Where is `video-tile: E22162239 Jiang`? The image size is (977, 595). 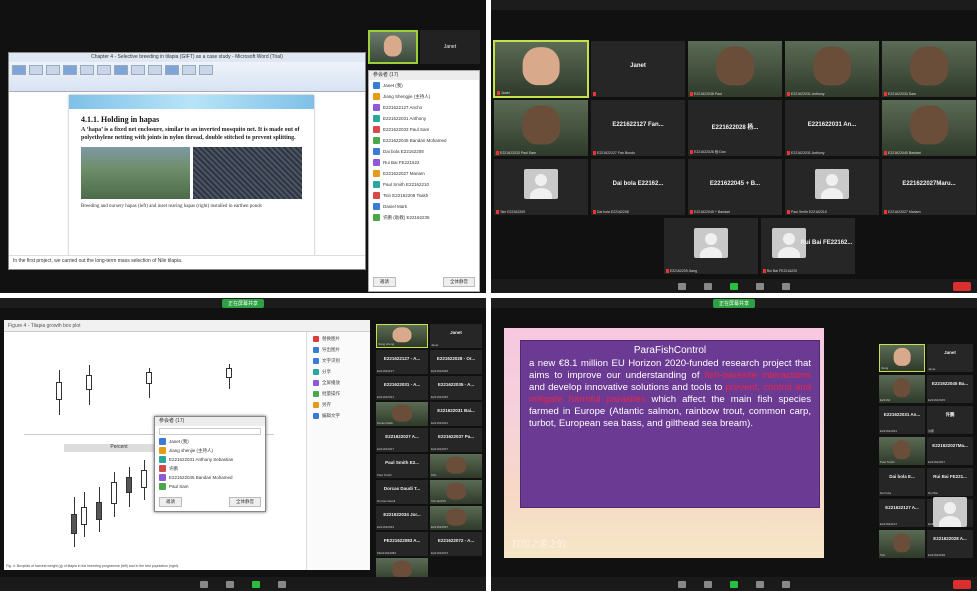 video-tile: E22162239 Jiang is located at coordinates (710, 246).